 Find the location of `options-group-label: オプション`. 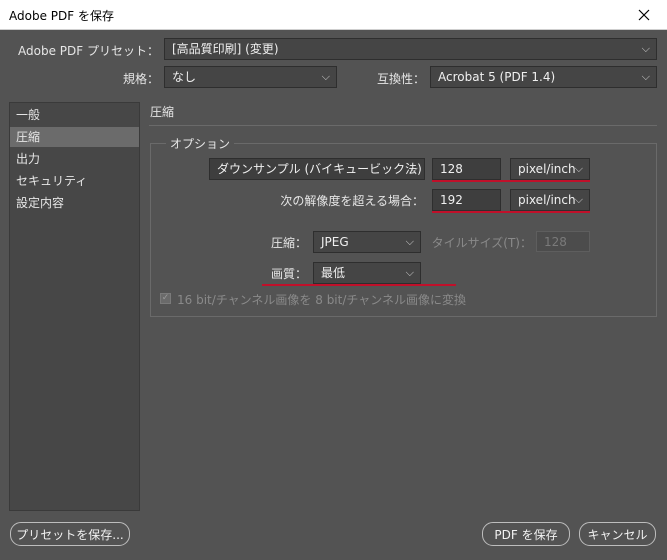

options-group-label: オプション is located at coordinates (200, 143).